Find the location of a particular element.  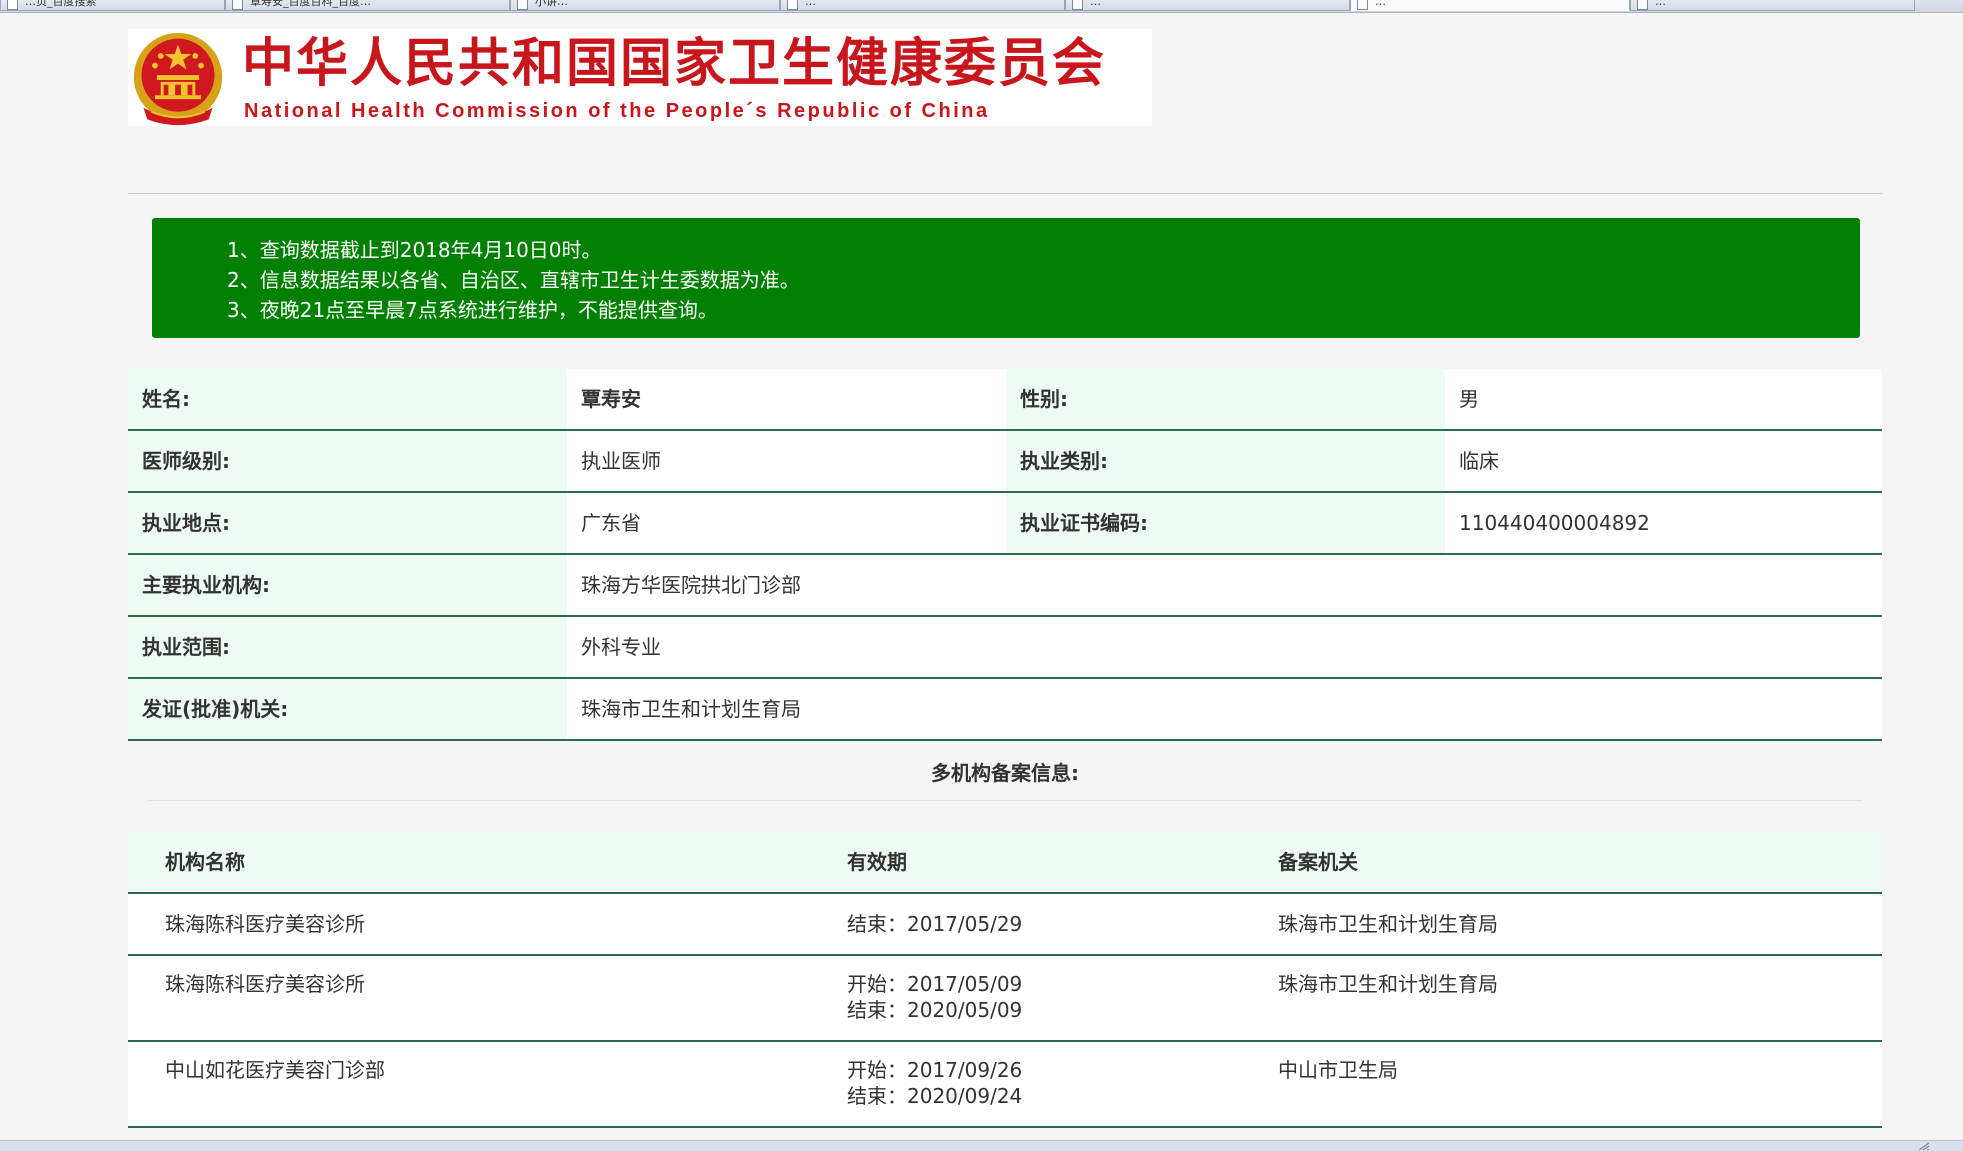

validity-end: 结束：2017/05/29 is located at coordinates (935, 924).